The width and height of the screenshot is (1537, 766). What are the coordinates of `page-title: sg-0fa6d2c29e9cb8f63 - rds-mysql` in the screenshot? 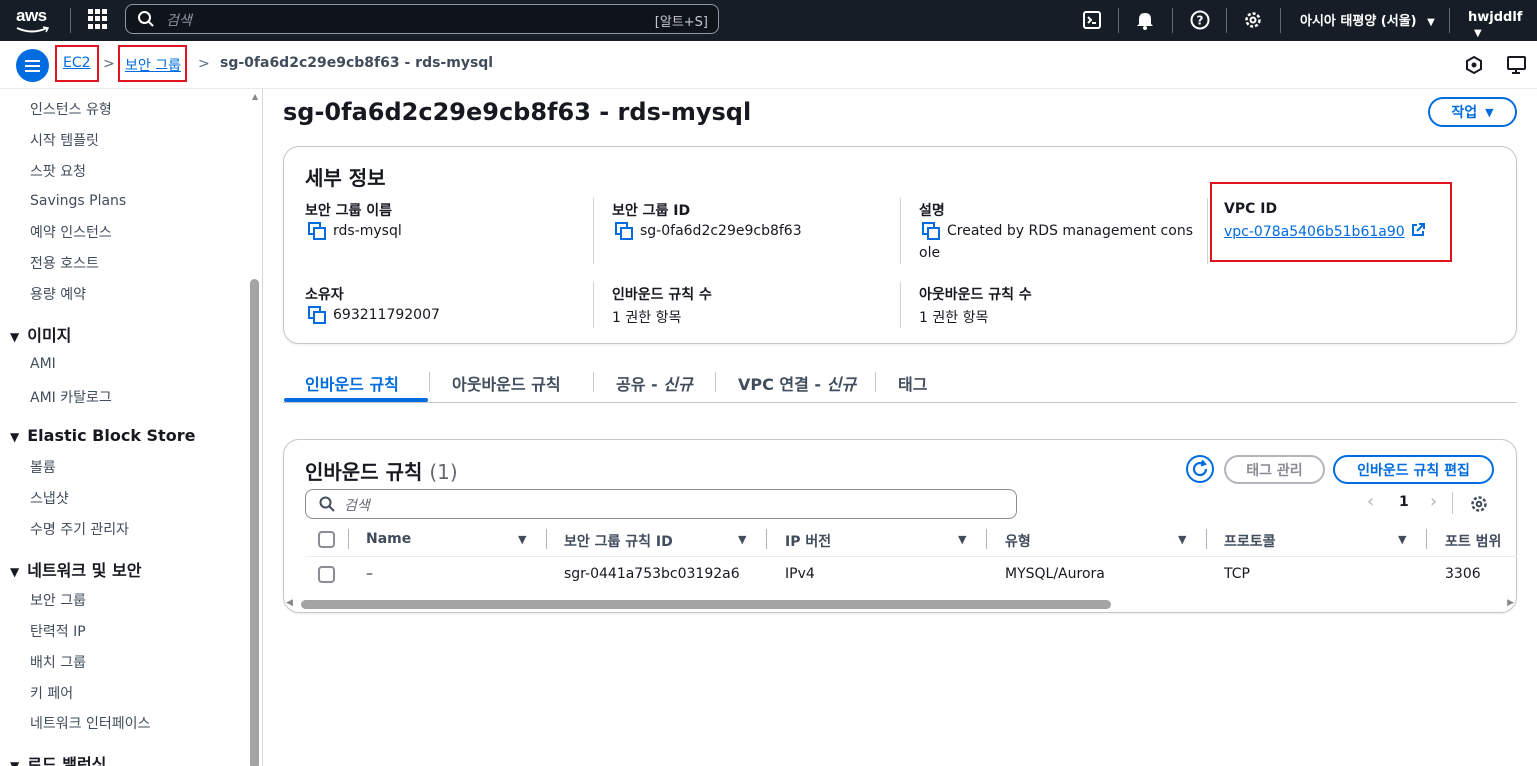 It's located at (517, 112).